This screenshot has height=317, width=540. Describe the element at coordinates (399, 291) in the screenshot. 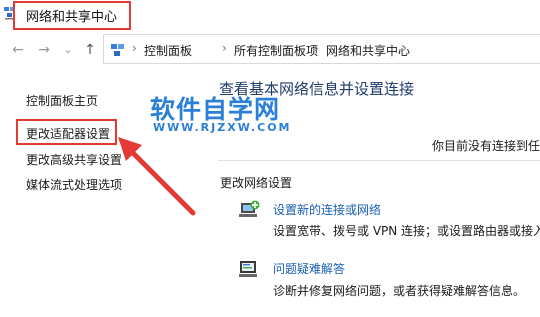

I see `troubleshoot-desc: 诊断并修复网络问题，或者获得疑难解答信息。` at that location.